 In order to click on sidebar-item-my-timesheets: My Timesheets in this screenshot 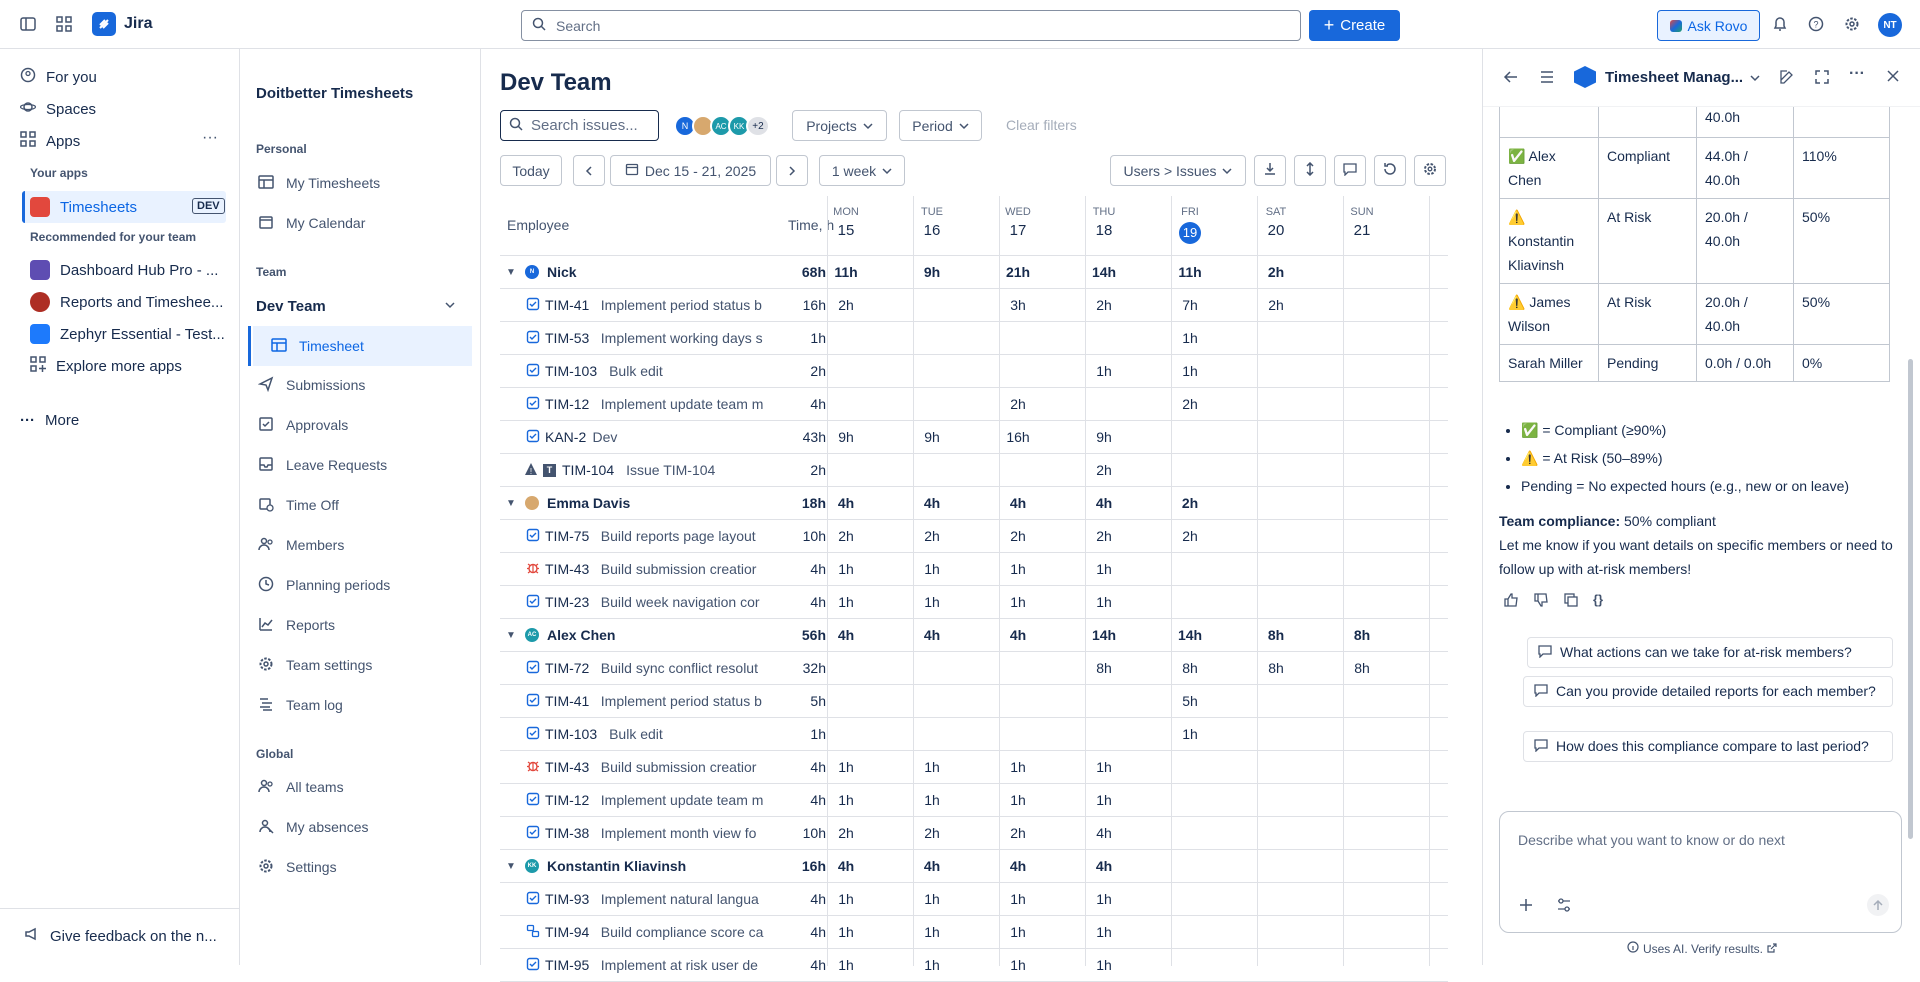, I will do `click(348, 183)`.